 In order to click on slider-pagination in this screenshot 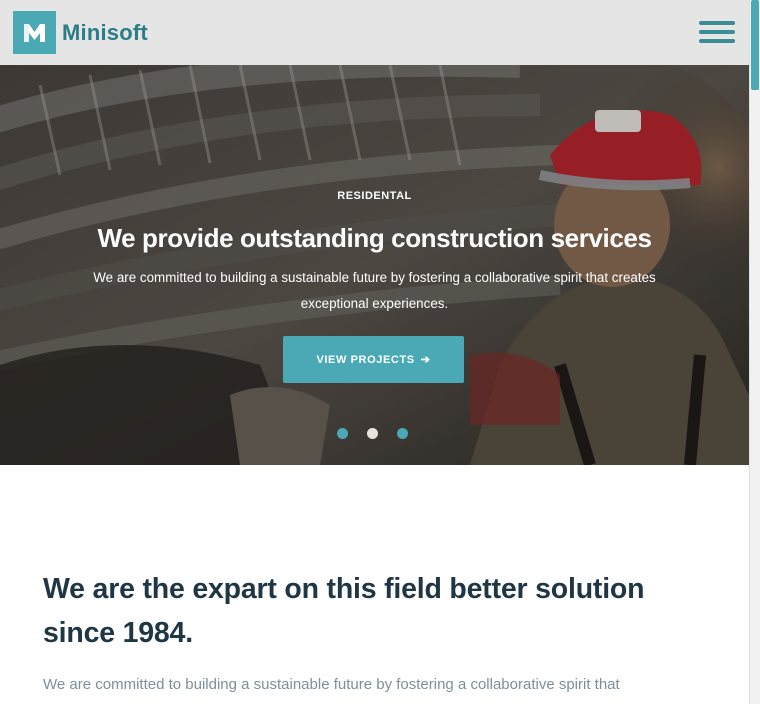, I will do `click(382, 433)`.